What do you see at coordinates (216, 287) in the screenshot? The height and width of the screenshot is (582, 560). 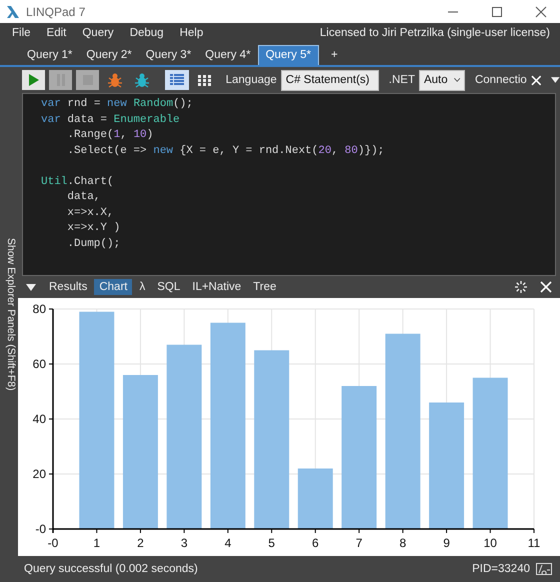 I see `results-tab: IL+Native` at bounding box center [216, 287].